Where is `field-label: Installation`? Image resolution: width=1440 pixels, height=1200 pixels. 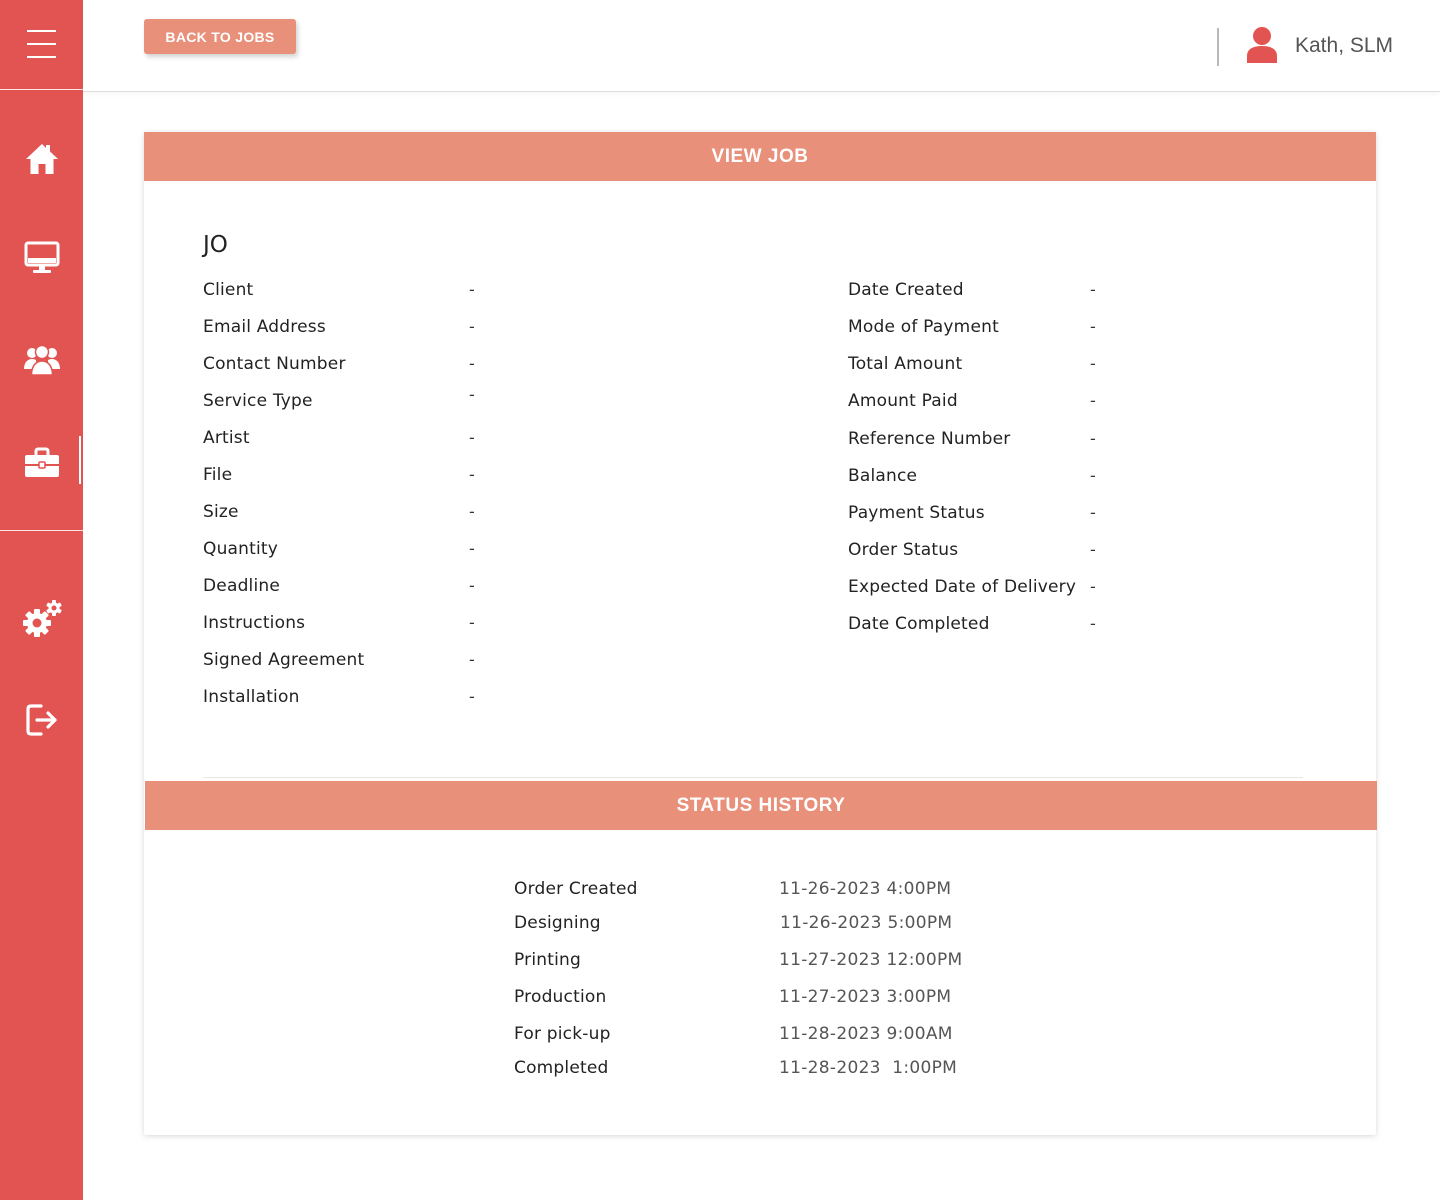 field-label: Installation is located at coordinates (251, 697).